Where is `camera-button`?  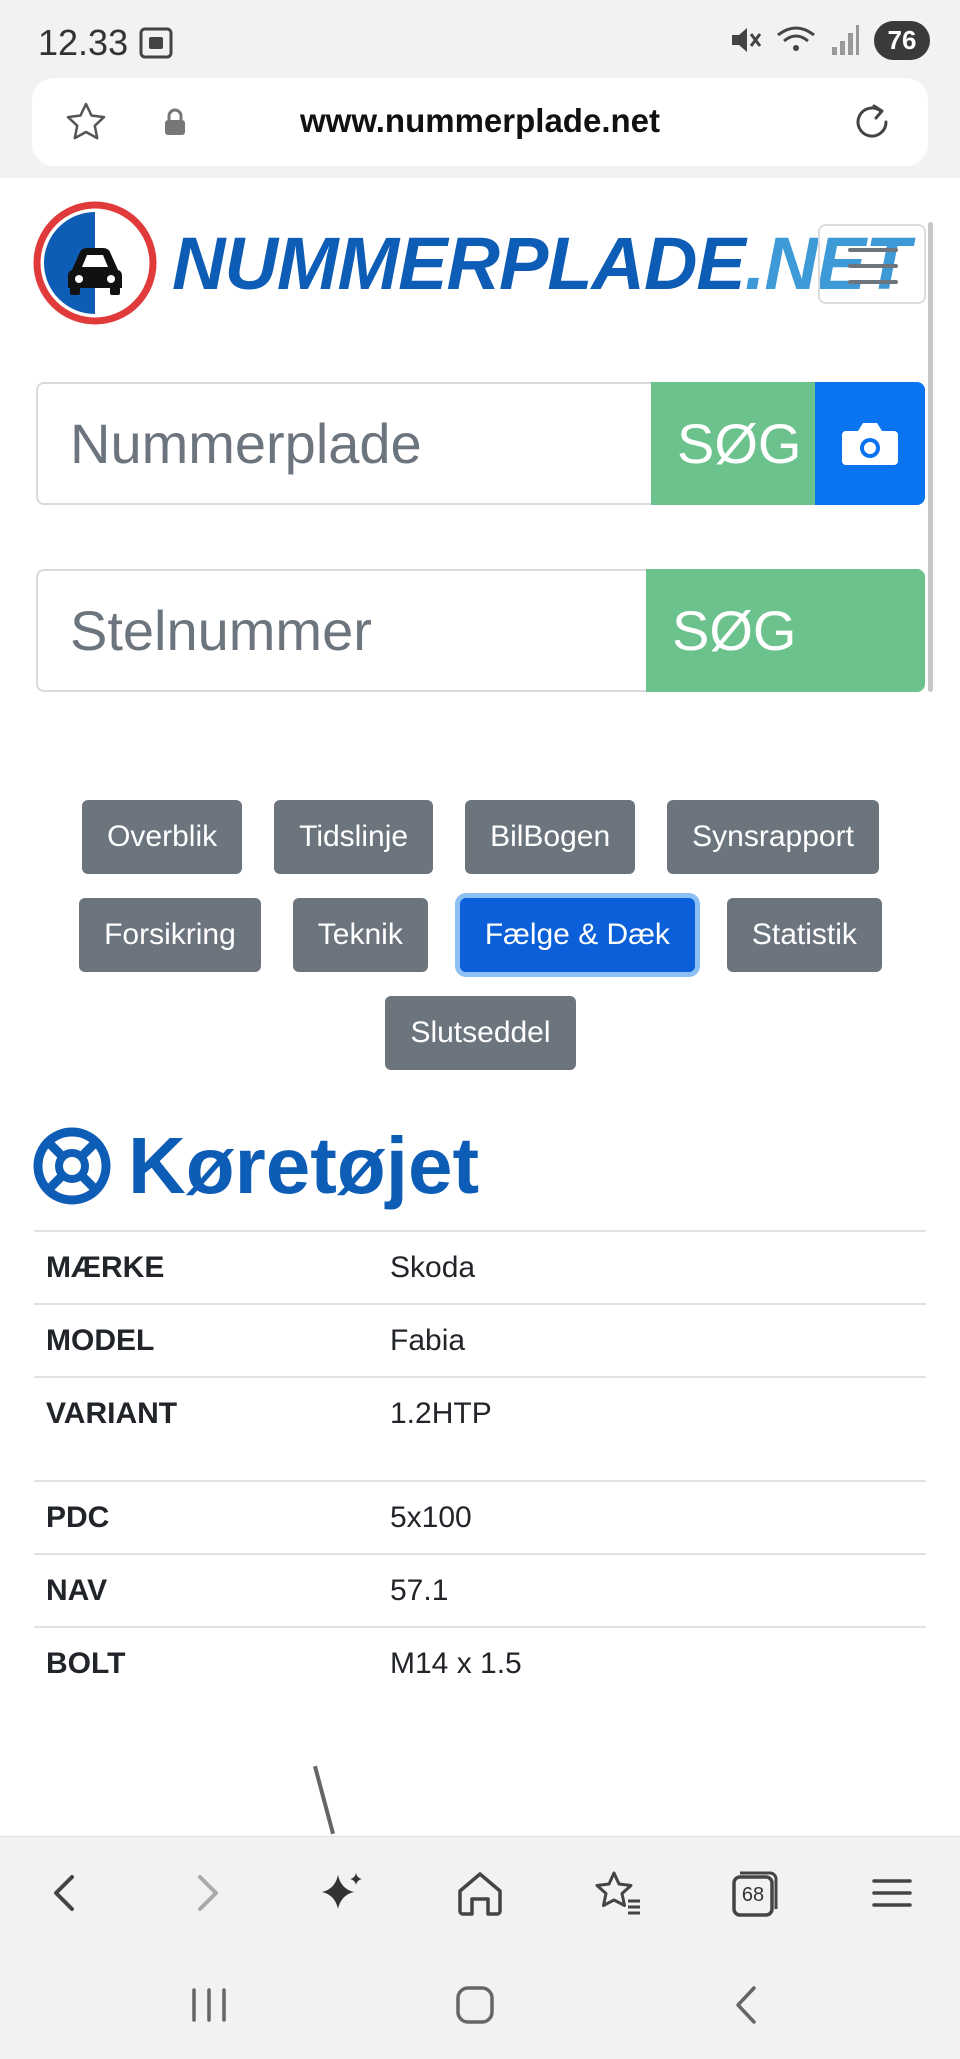
camera-button is located at coordinates (870, 443).